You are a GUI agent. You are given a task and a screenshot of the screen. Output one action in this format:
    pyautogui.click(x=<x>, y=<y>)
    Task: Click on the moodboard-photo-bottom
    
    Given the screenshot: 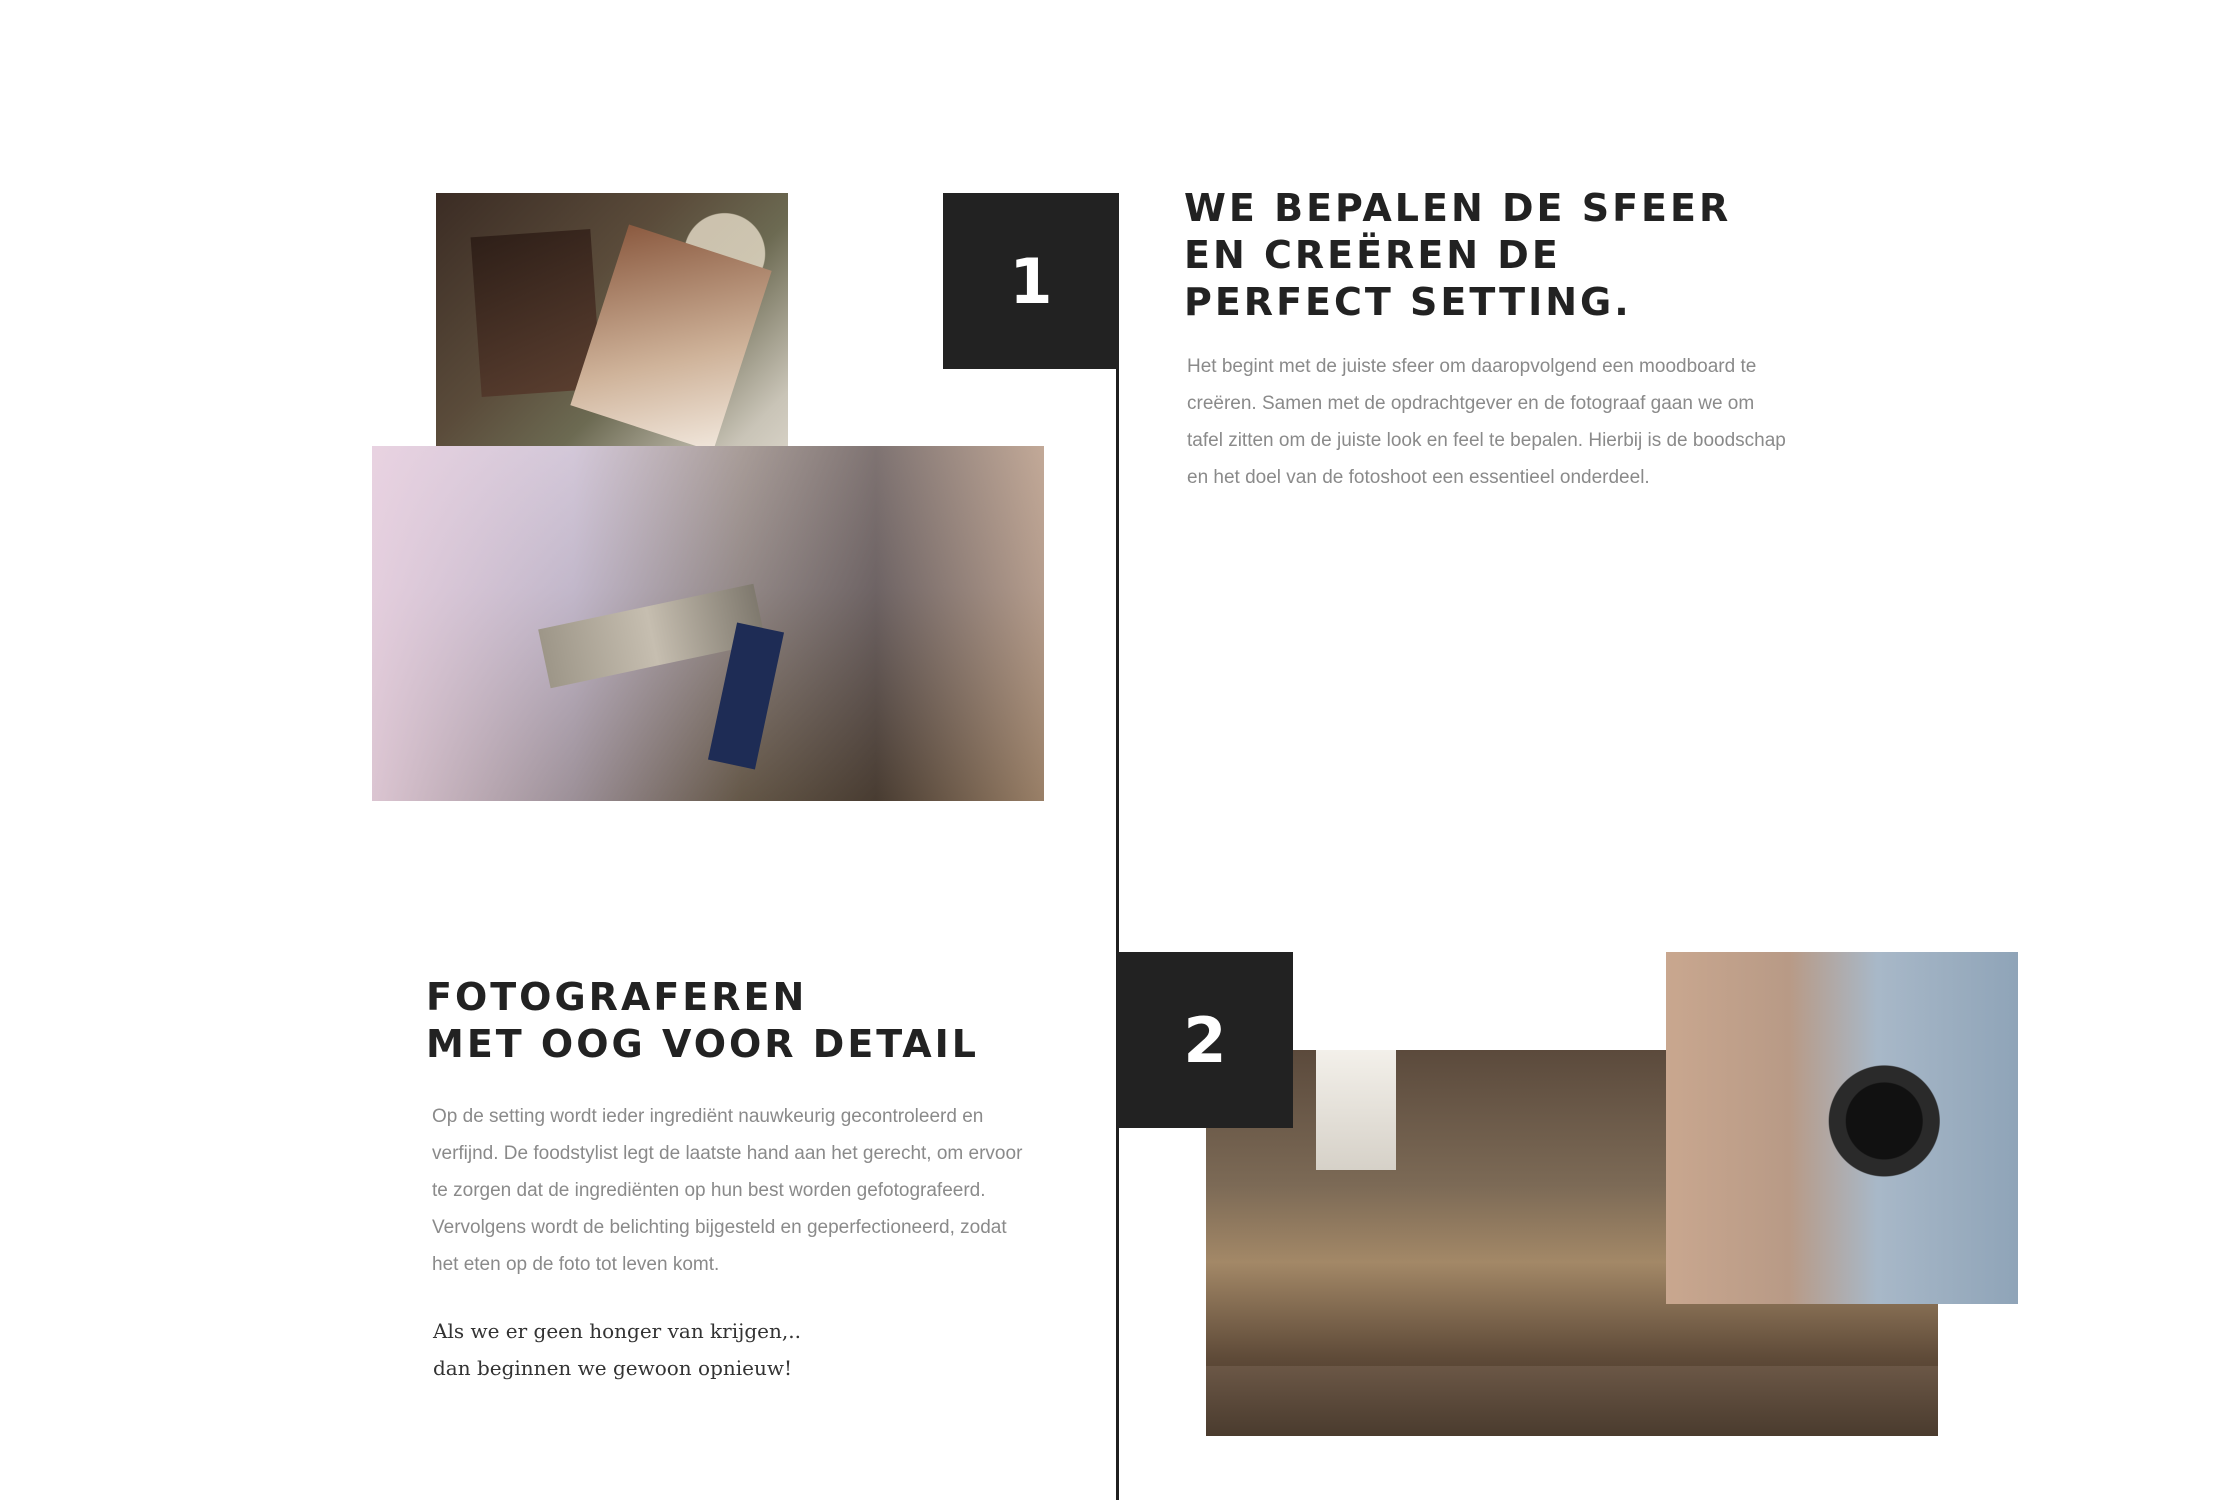 What is the action you would take?
    pyautogui.click(x=708, y=623)
    